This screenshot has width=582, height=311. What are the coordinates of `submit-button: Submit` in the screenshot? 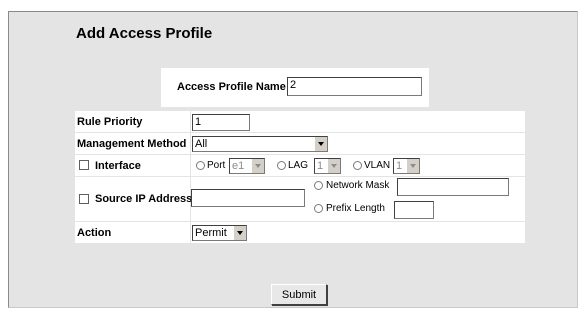 It's located at (299, 294).